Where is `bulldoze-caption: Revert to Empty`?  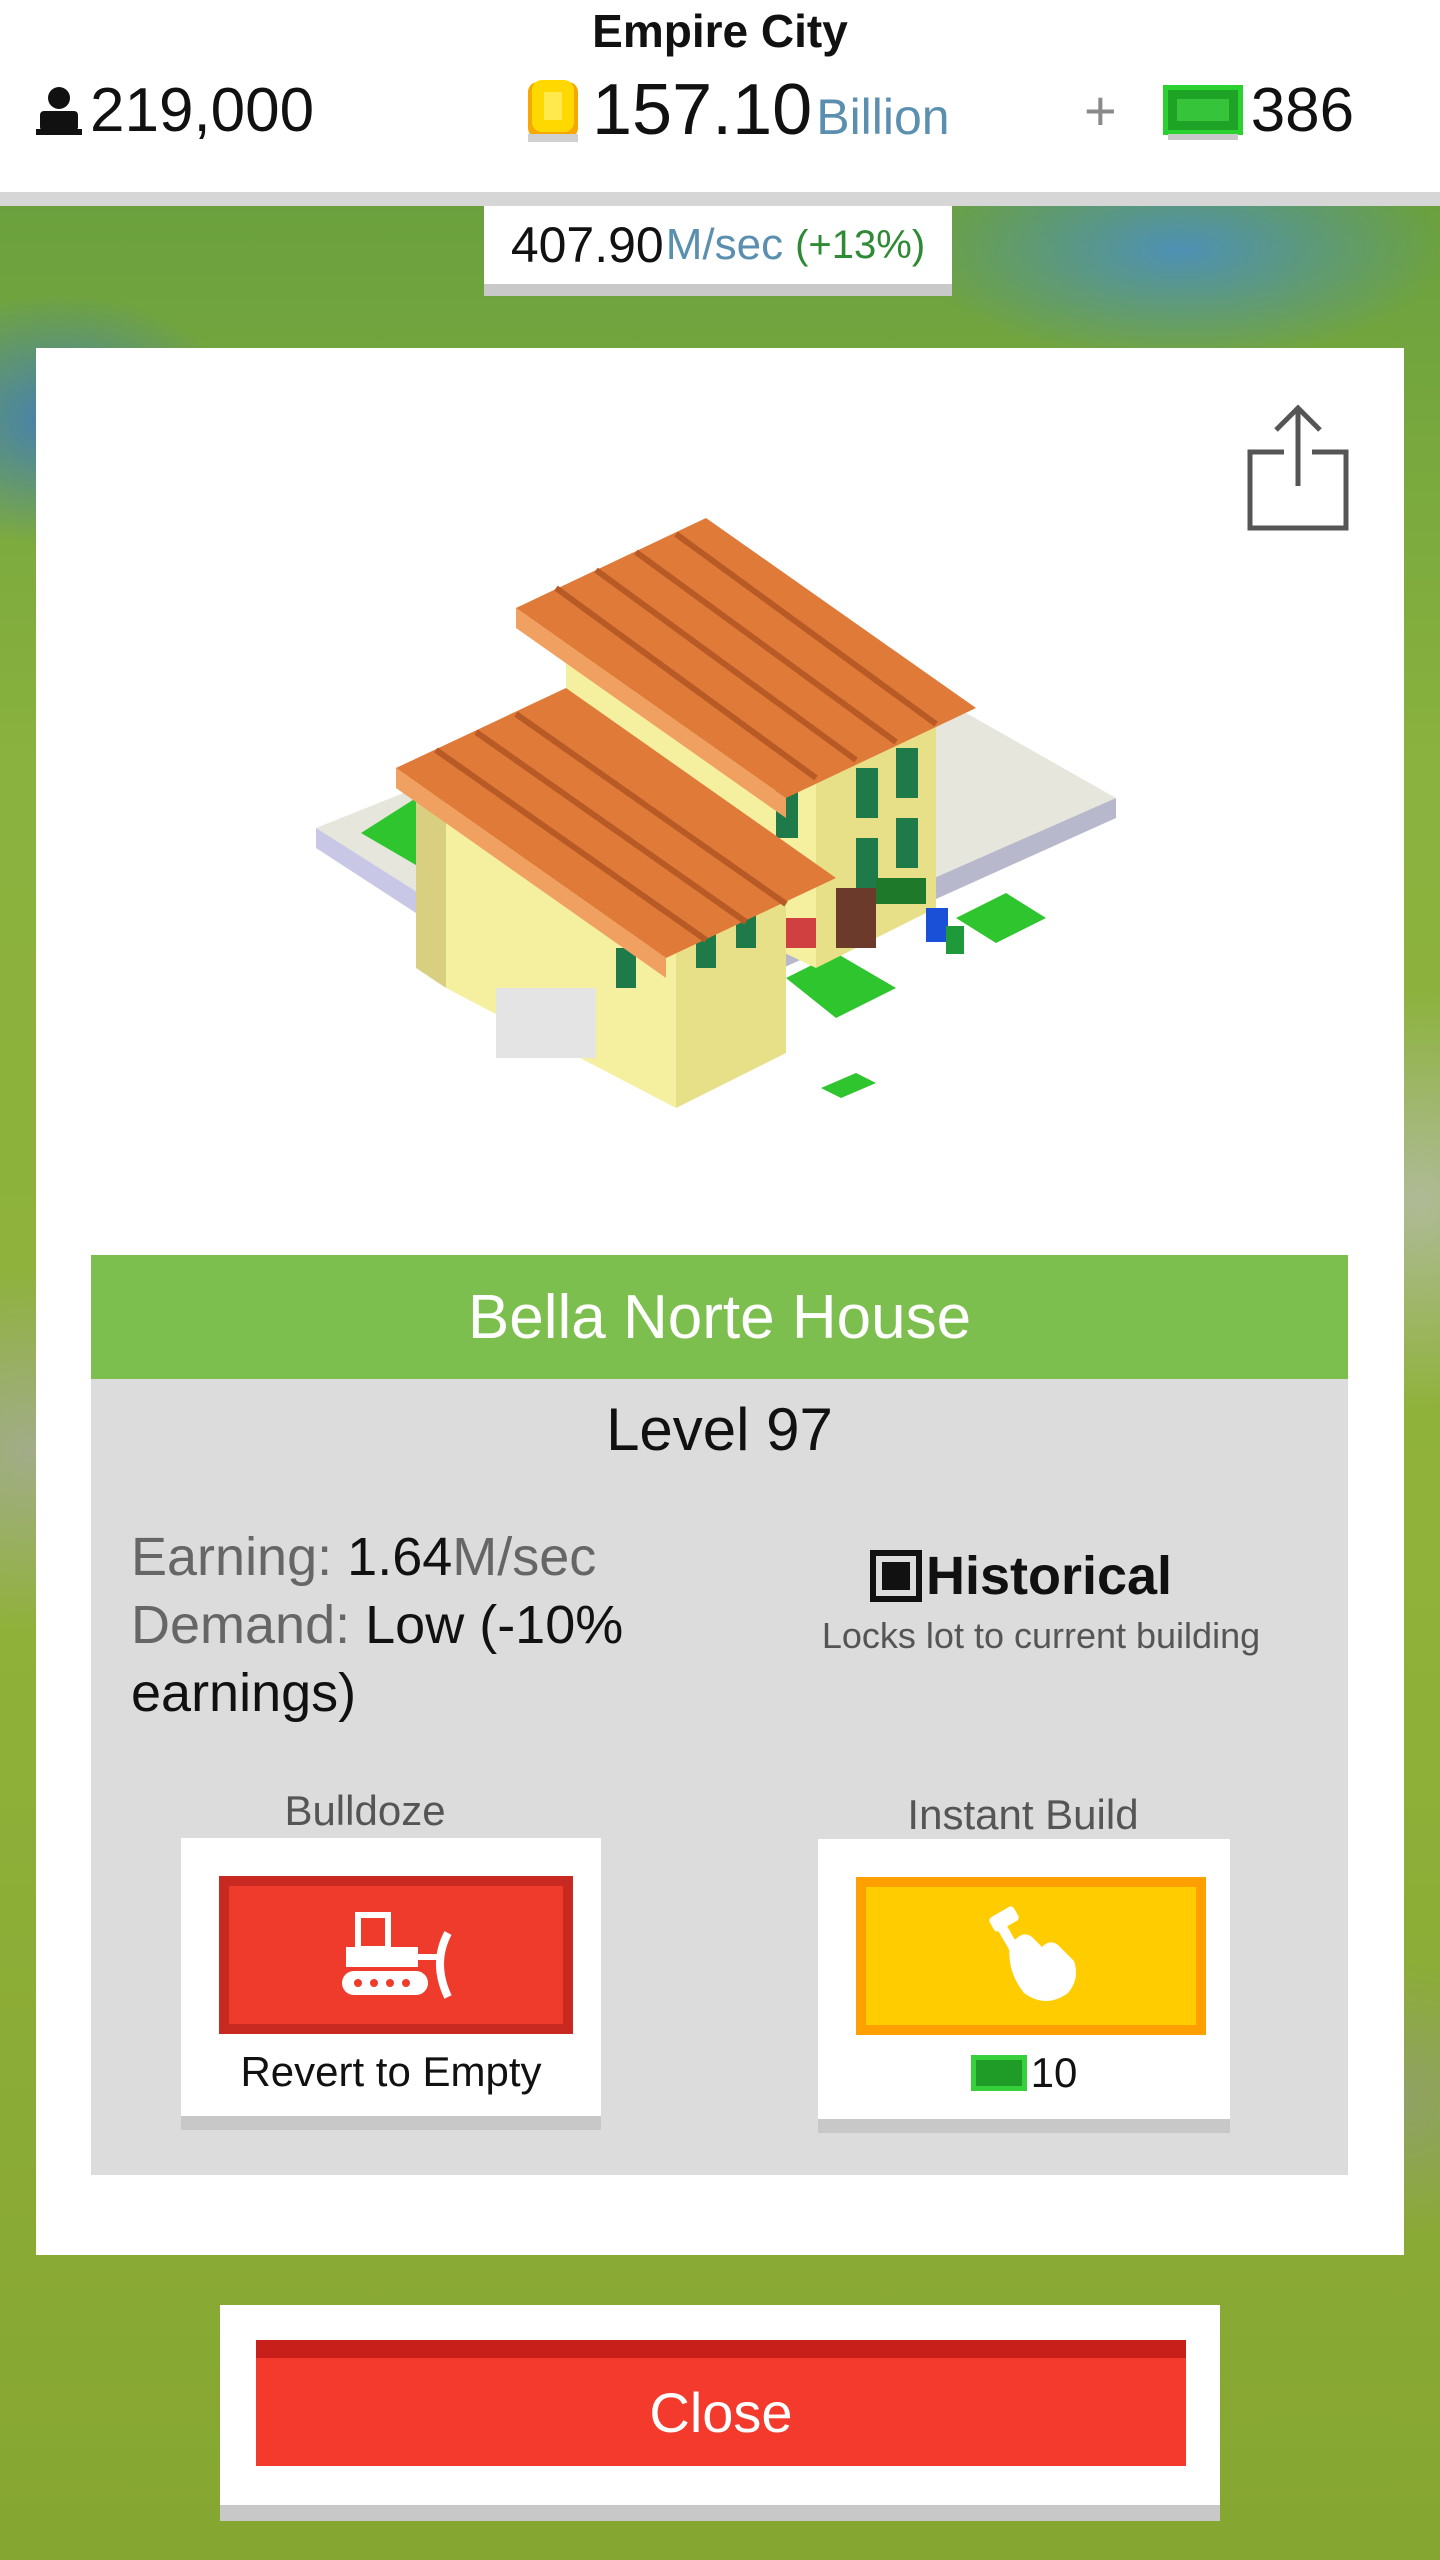
bulldoze-caption: Revert to Empty is located at coordinates (391, 2071).